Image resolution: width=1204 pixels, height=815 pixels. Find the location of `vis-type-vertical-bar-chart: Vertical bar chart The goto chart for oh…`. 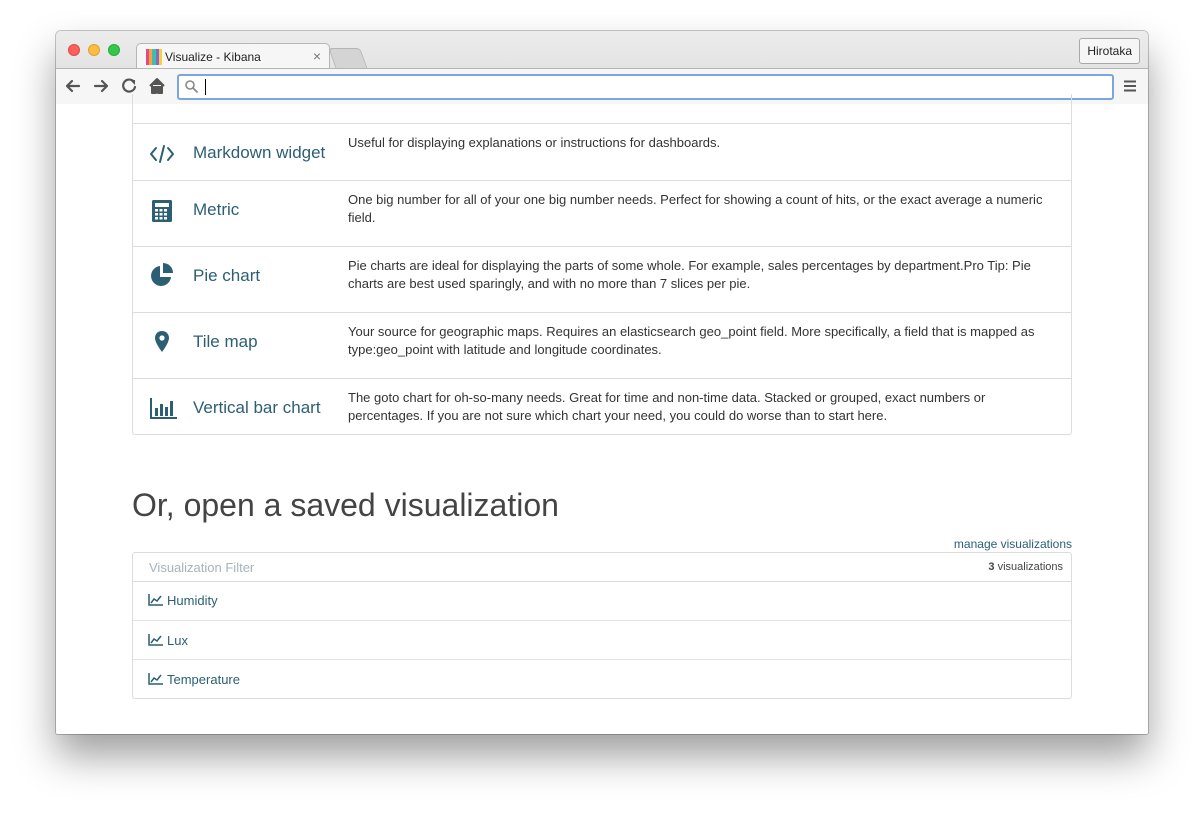

vis-type-vertical-bar-chart: Vertical bar chart The goto chart for oh… is located at coordinates (602, 411).